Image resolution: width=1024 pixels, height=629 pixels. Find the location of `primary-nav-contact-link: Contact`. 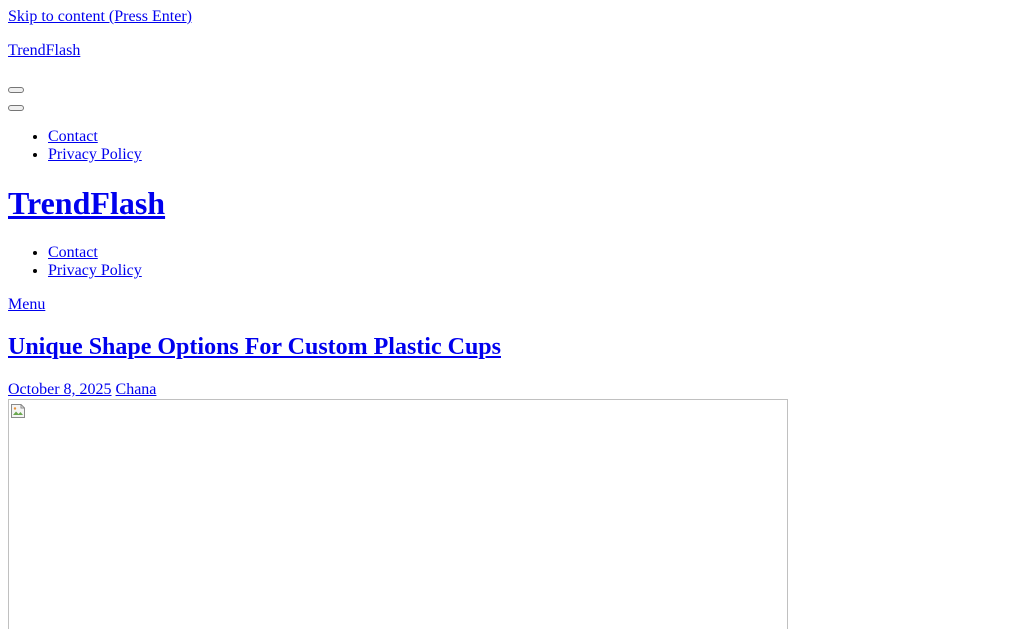

primary-nav-contact-link: Contact is located at coordinates (73, 136).